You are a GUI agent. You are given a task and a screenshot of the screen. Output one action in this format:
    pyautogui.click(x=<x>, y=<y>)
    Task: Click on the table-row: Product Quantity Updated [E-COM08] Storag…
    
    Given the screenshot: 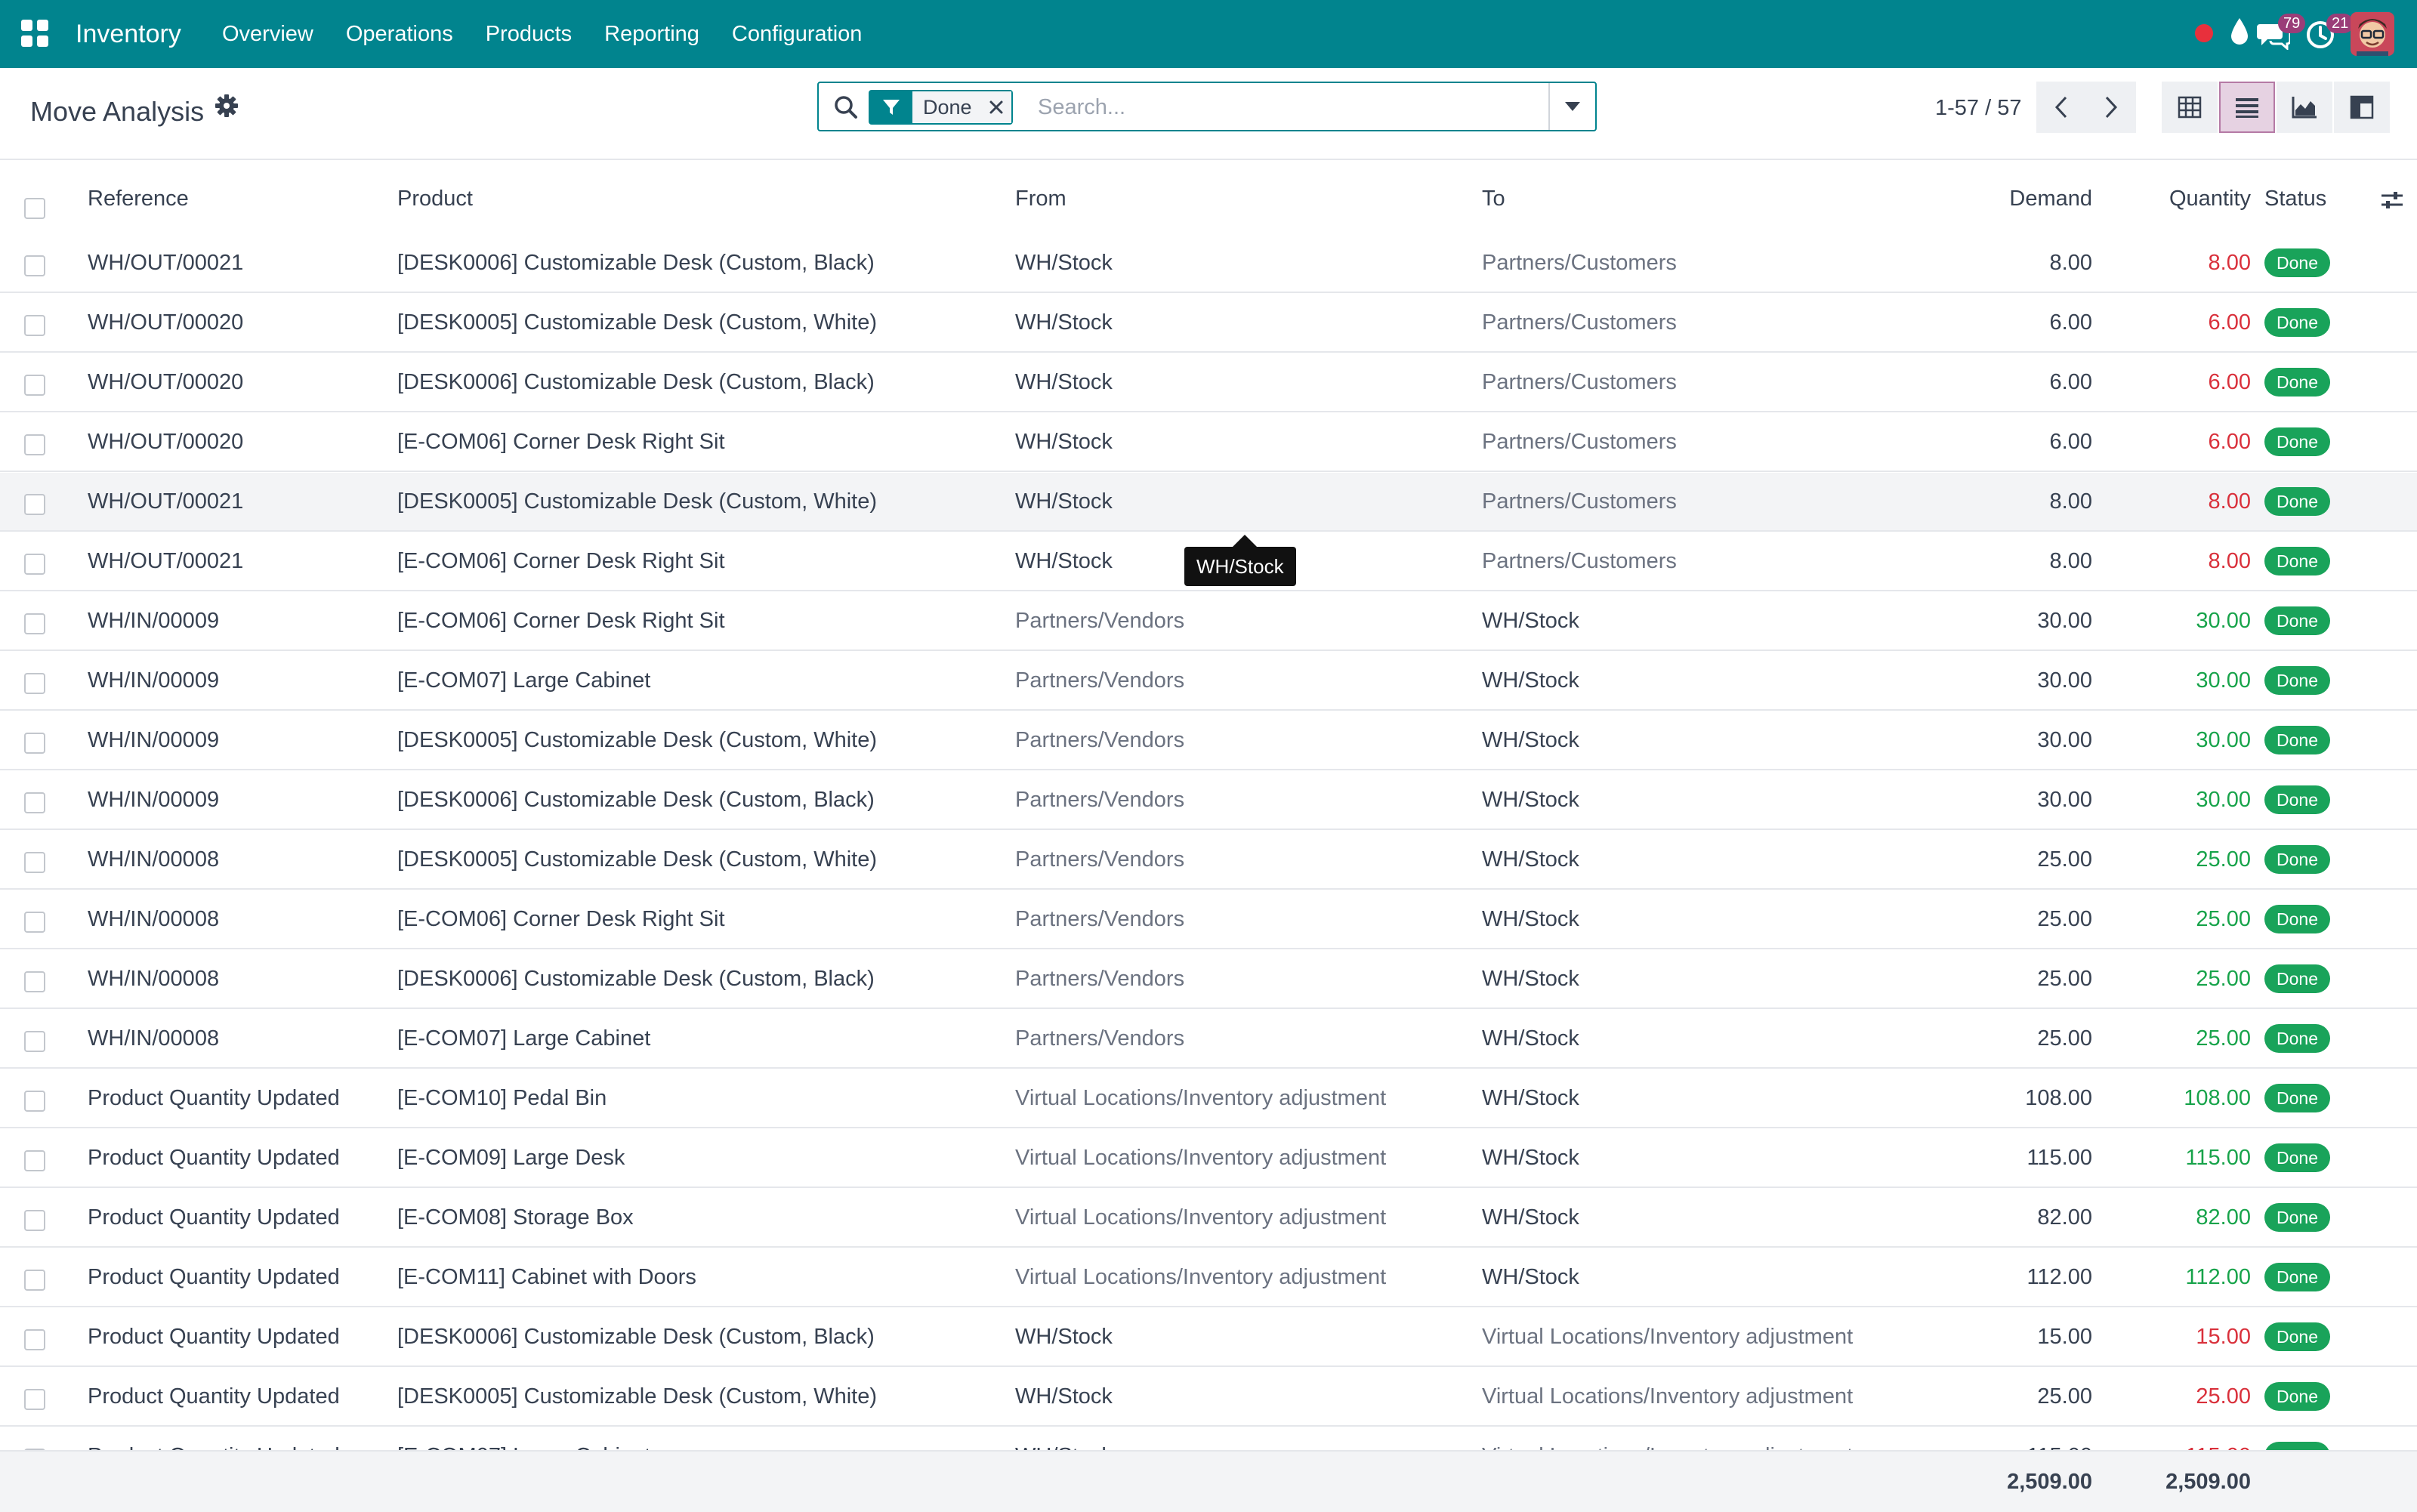 What is the action you would take?
    pyautogui.click(x=1208, y=1218)
    